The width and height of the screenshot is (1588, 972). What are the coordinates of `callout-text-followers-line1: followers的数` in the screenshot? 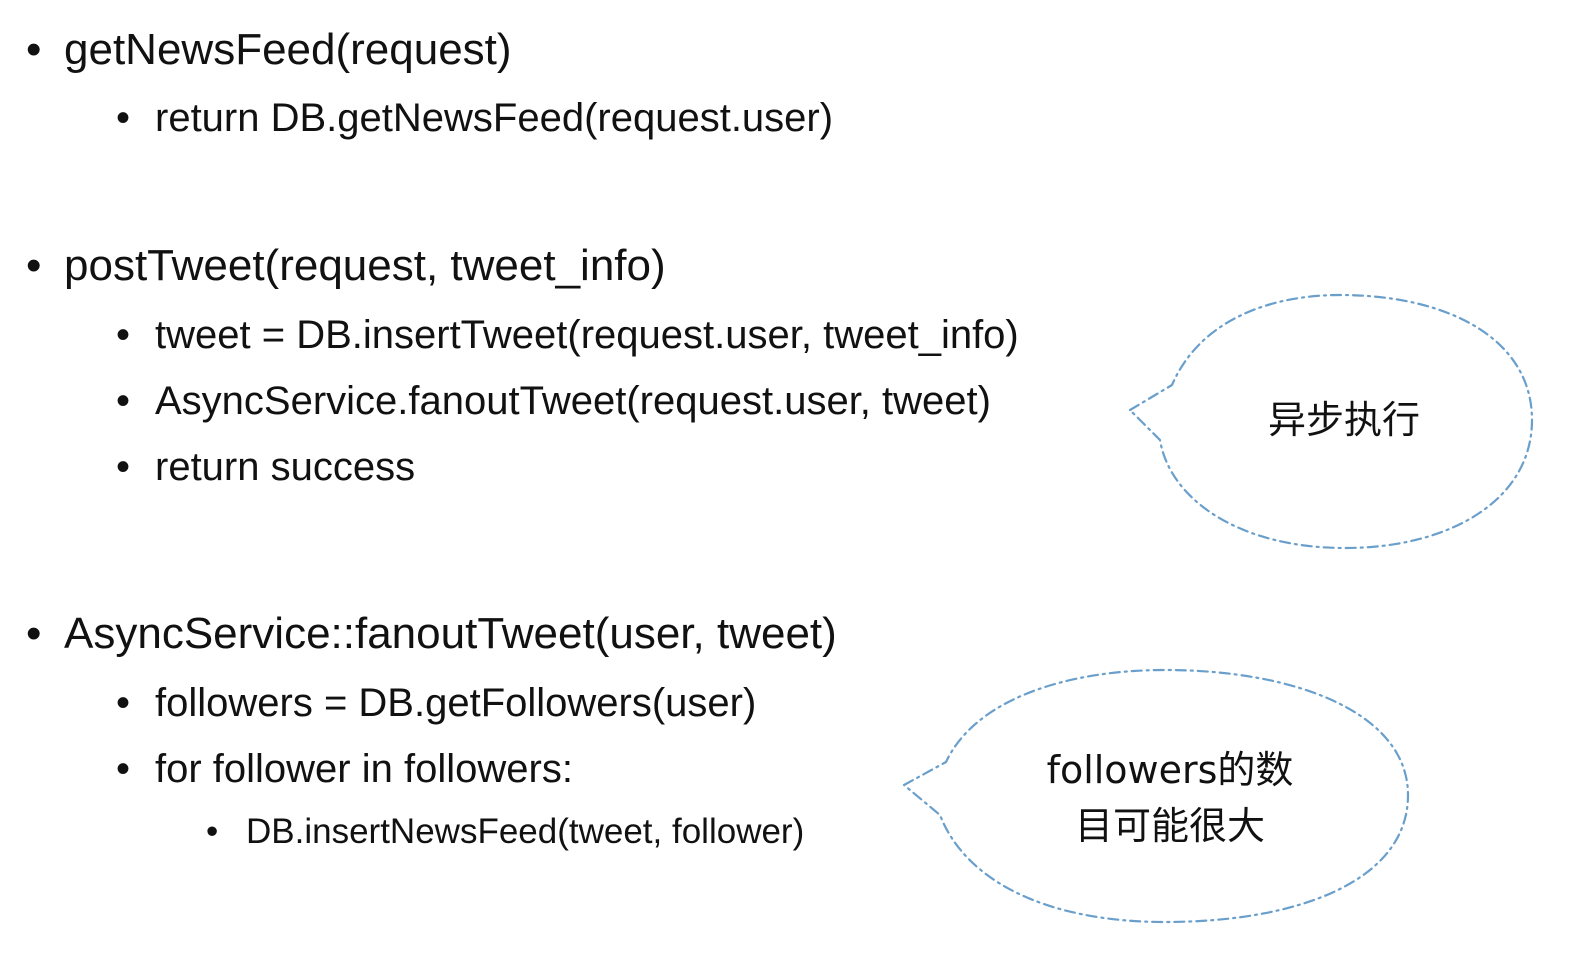 It's located at (1170, 770).